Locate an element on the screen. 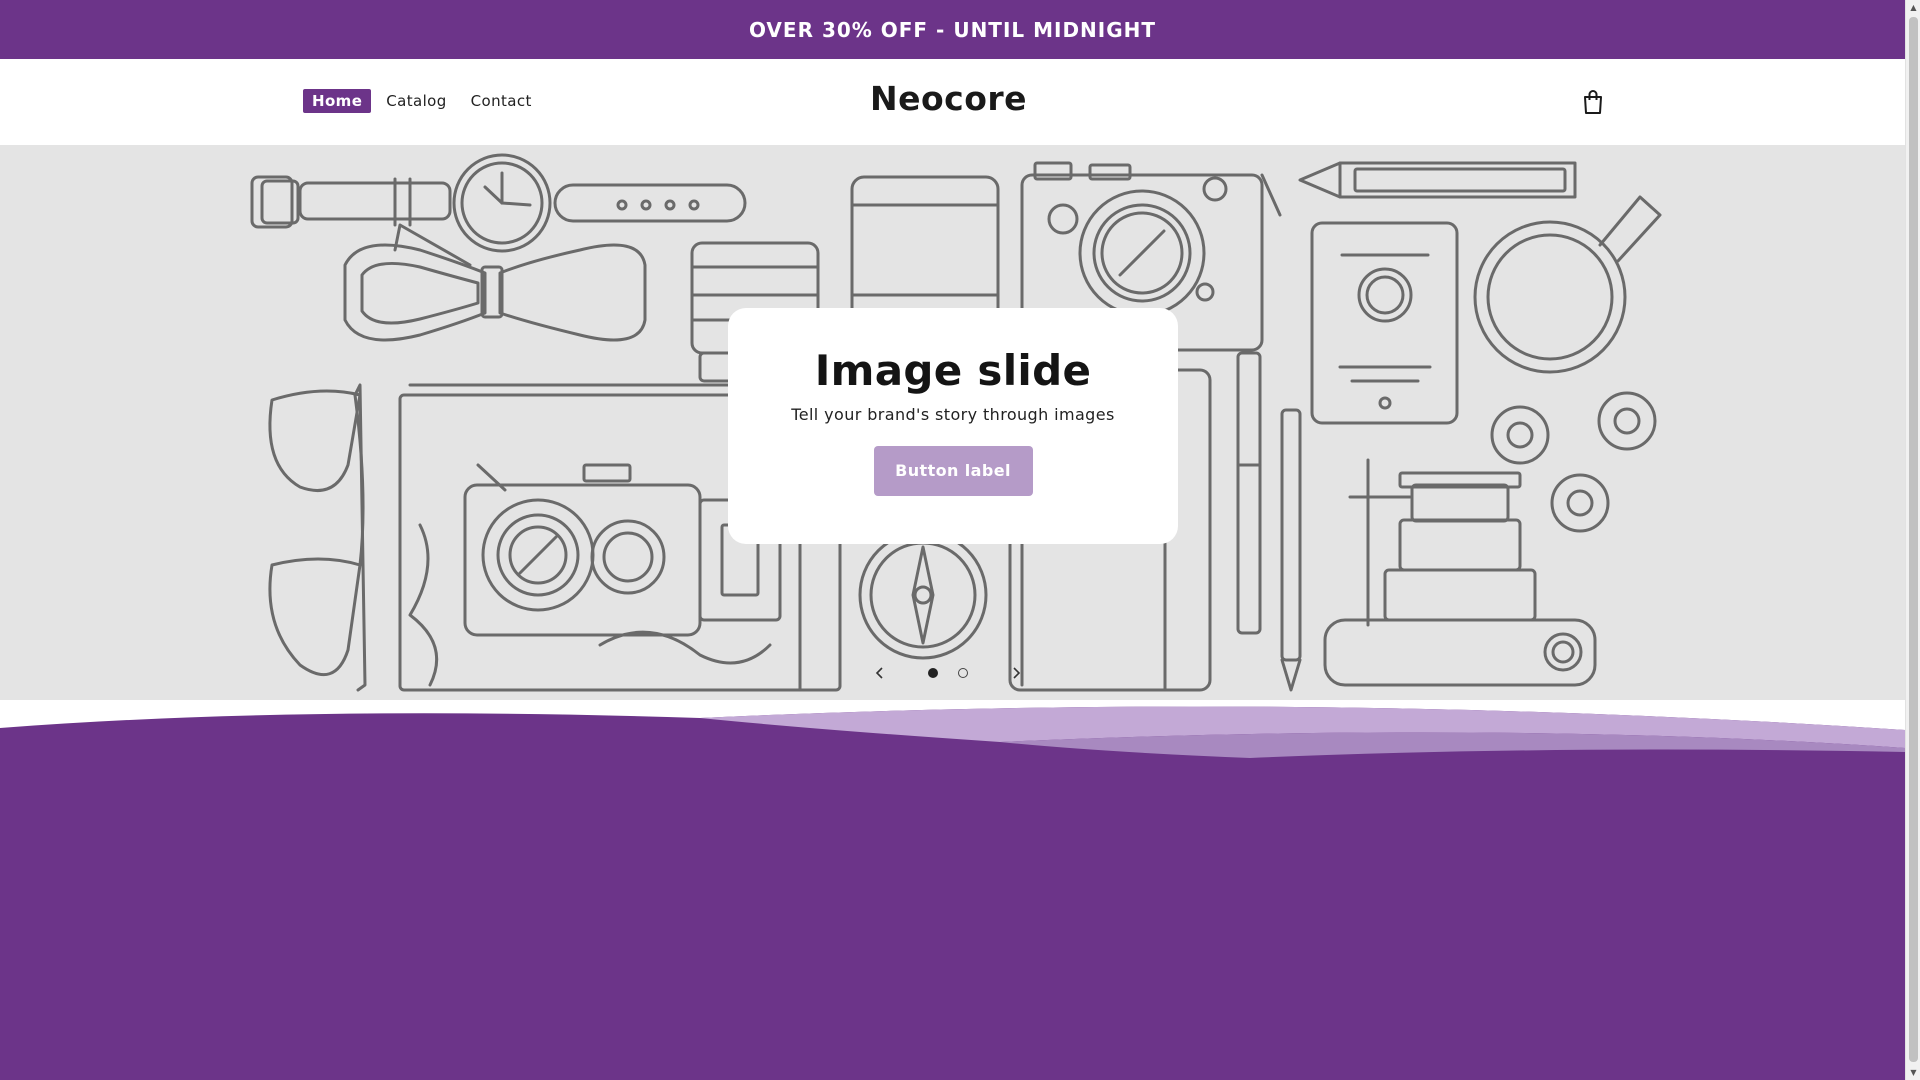 This screenshot has width=1920, height=1080. scroll-down-arrow-icon: ▼ is located at coordinates (1913, 1072).